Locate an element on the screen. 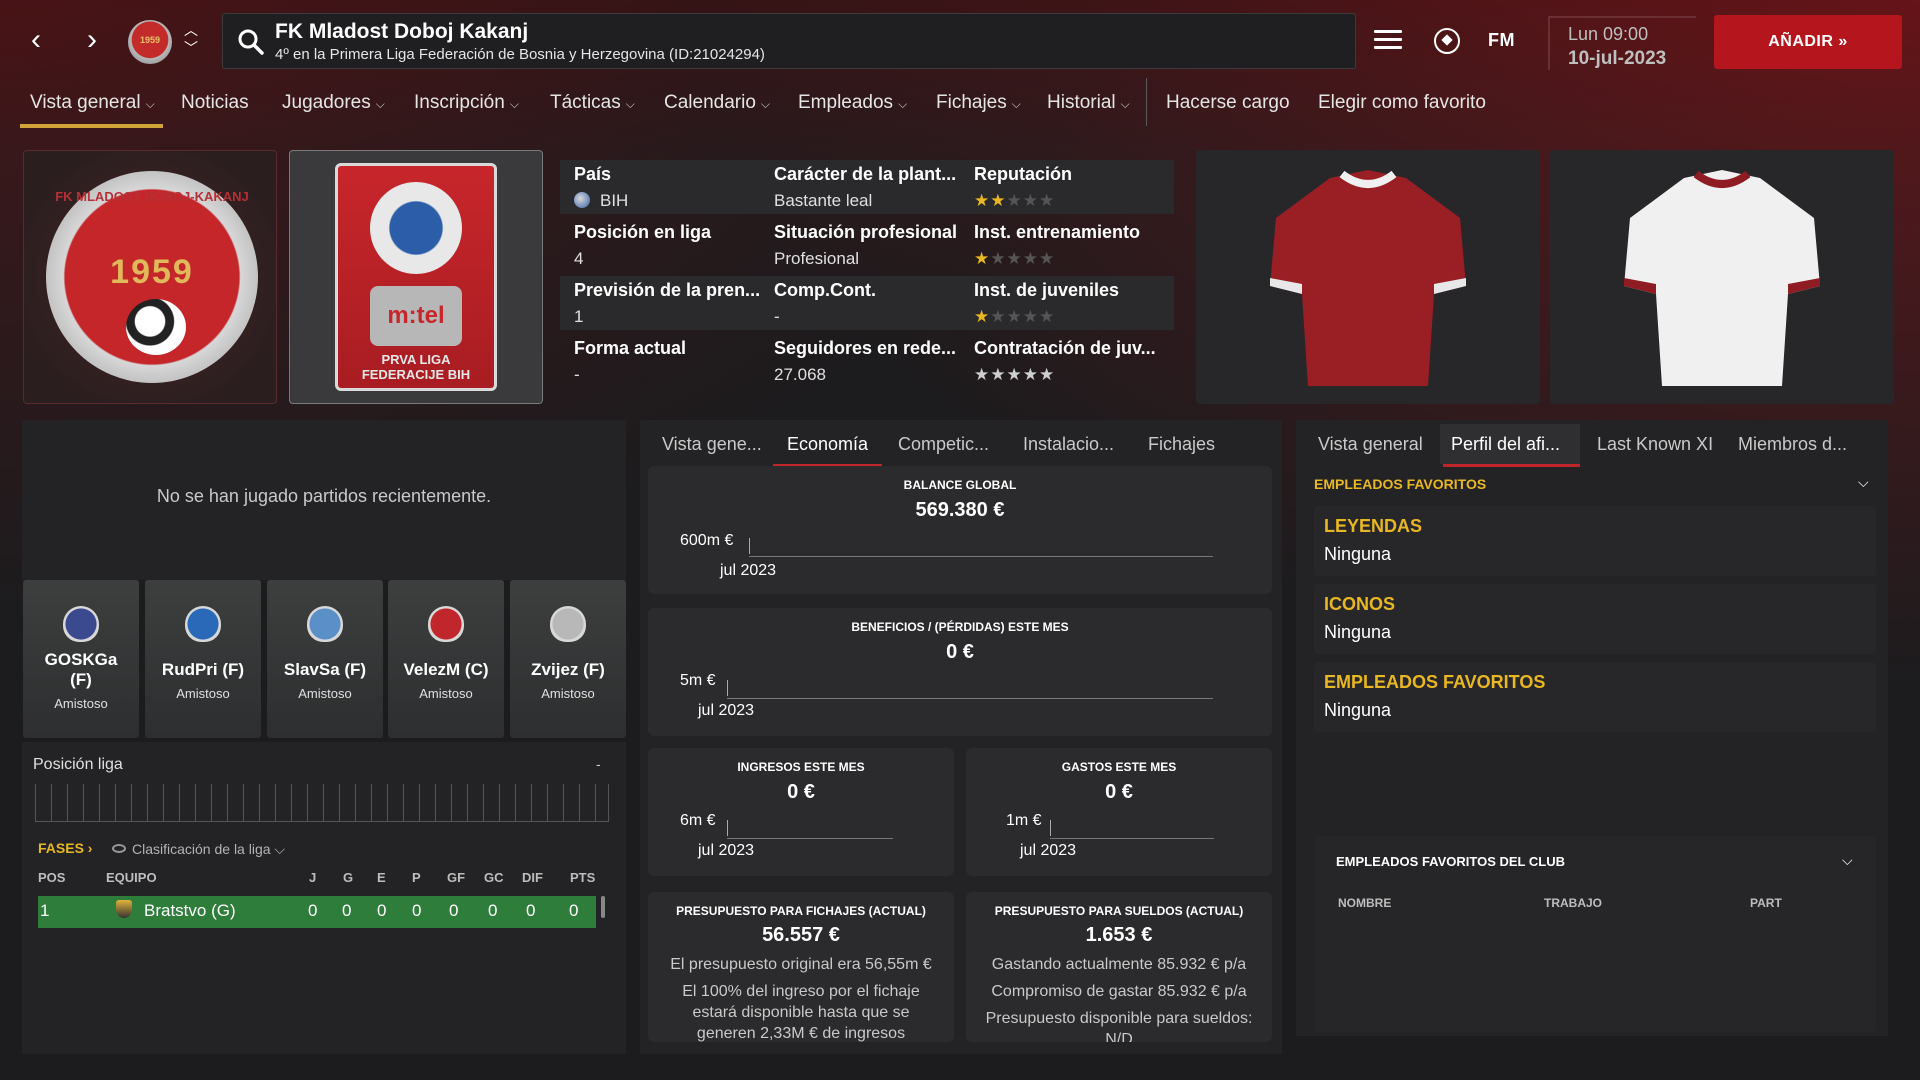  club-badge-small: 1959 is located at coordinates (150, 42).